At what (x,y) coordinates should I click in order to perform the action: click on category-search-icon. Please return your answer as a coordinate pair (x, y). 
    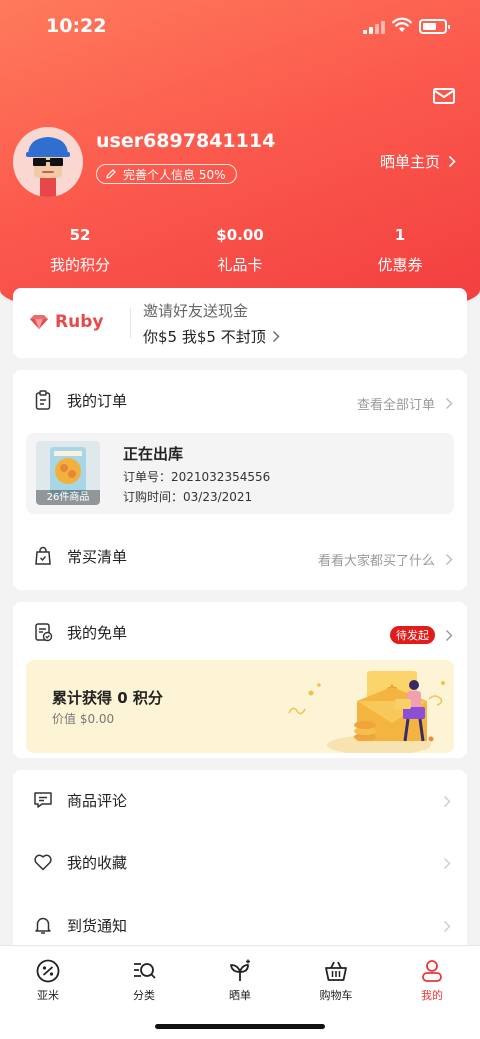
    Looking at the image, I should click on (145, 971).